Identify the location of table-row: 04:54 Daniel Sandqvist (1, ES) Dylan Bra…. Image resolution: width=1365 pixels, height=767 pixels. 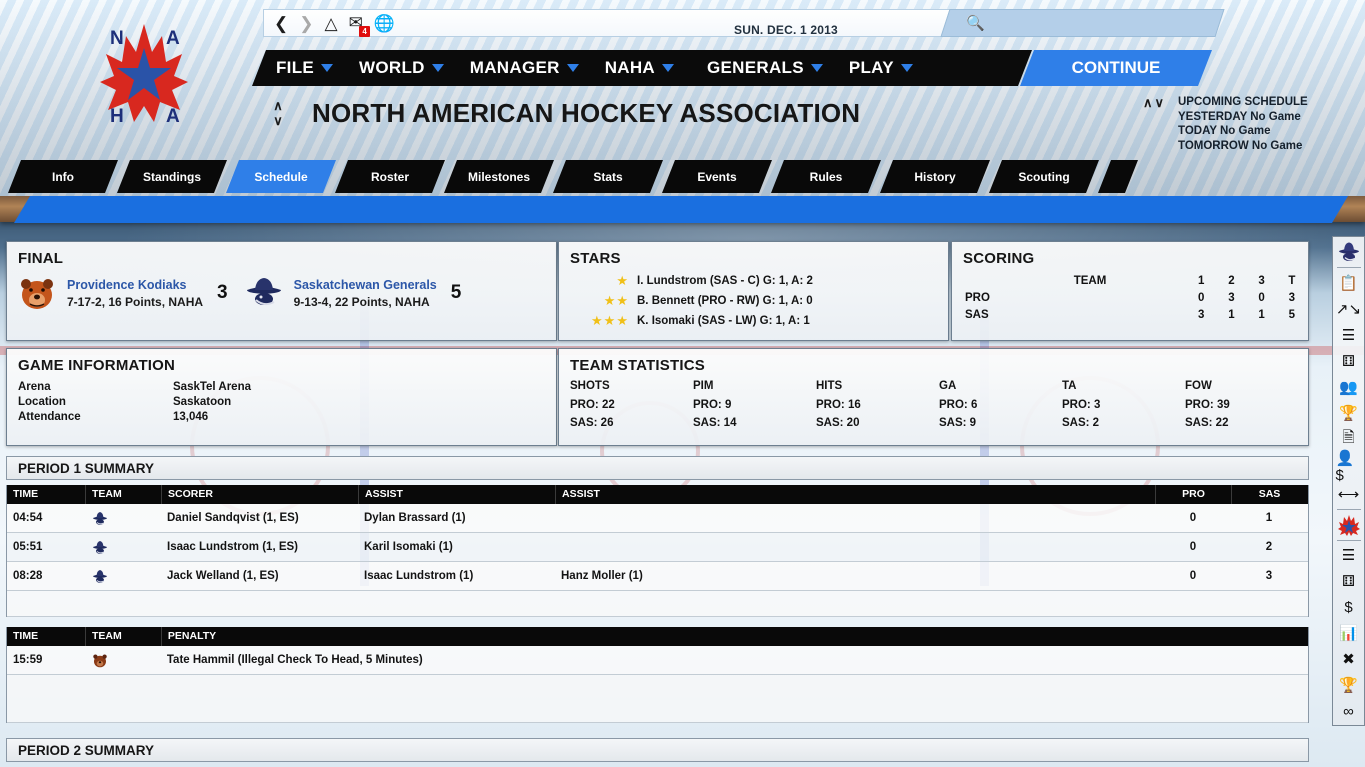
(657, 518).